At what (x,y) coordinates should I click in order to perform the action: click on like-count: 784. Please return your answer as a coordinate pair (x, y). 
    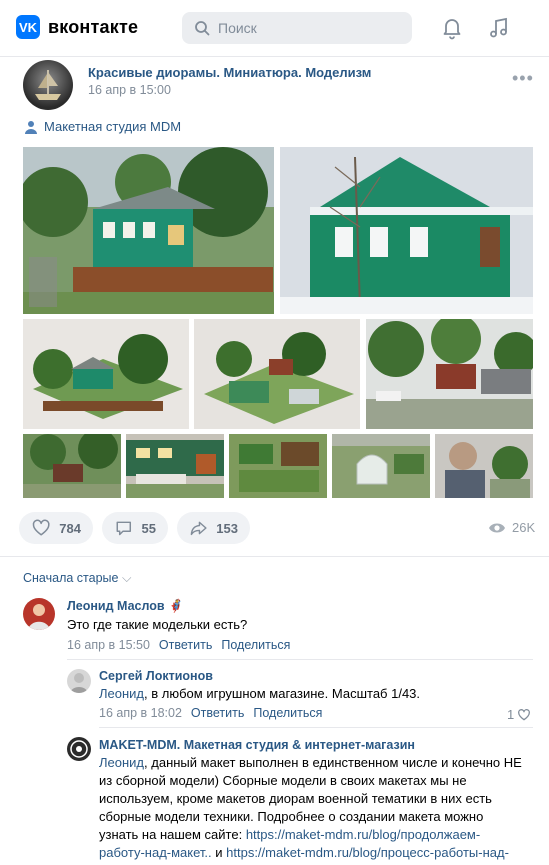
    Looking at the image, I should click on (70, 528).